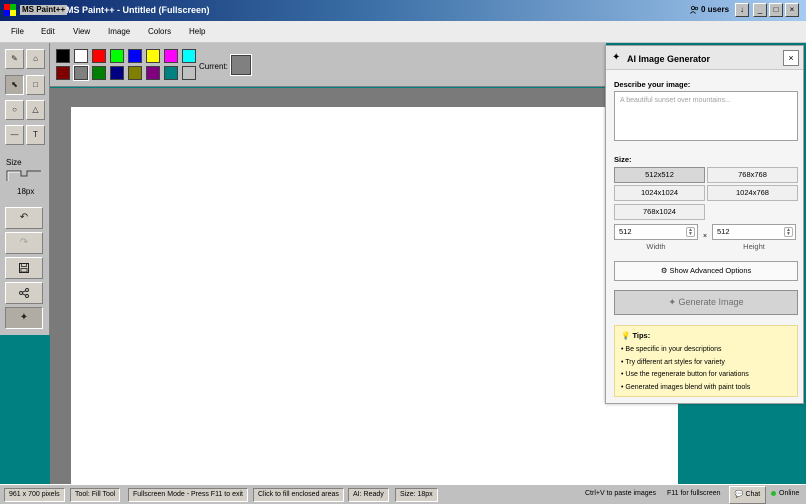 The width and height of the screenshot is (806, 504). Describe the element at coordinates (754, 232) in the screenshot. I see `height-input: 512 ▲ ▼` at that location.